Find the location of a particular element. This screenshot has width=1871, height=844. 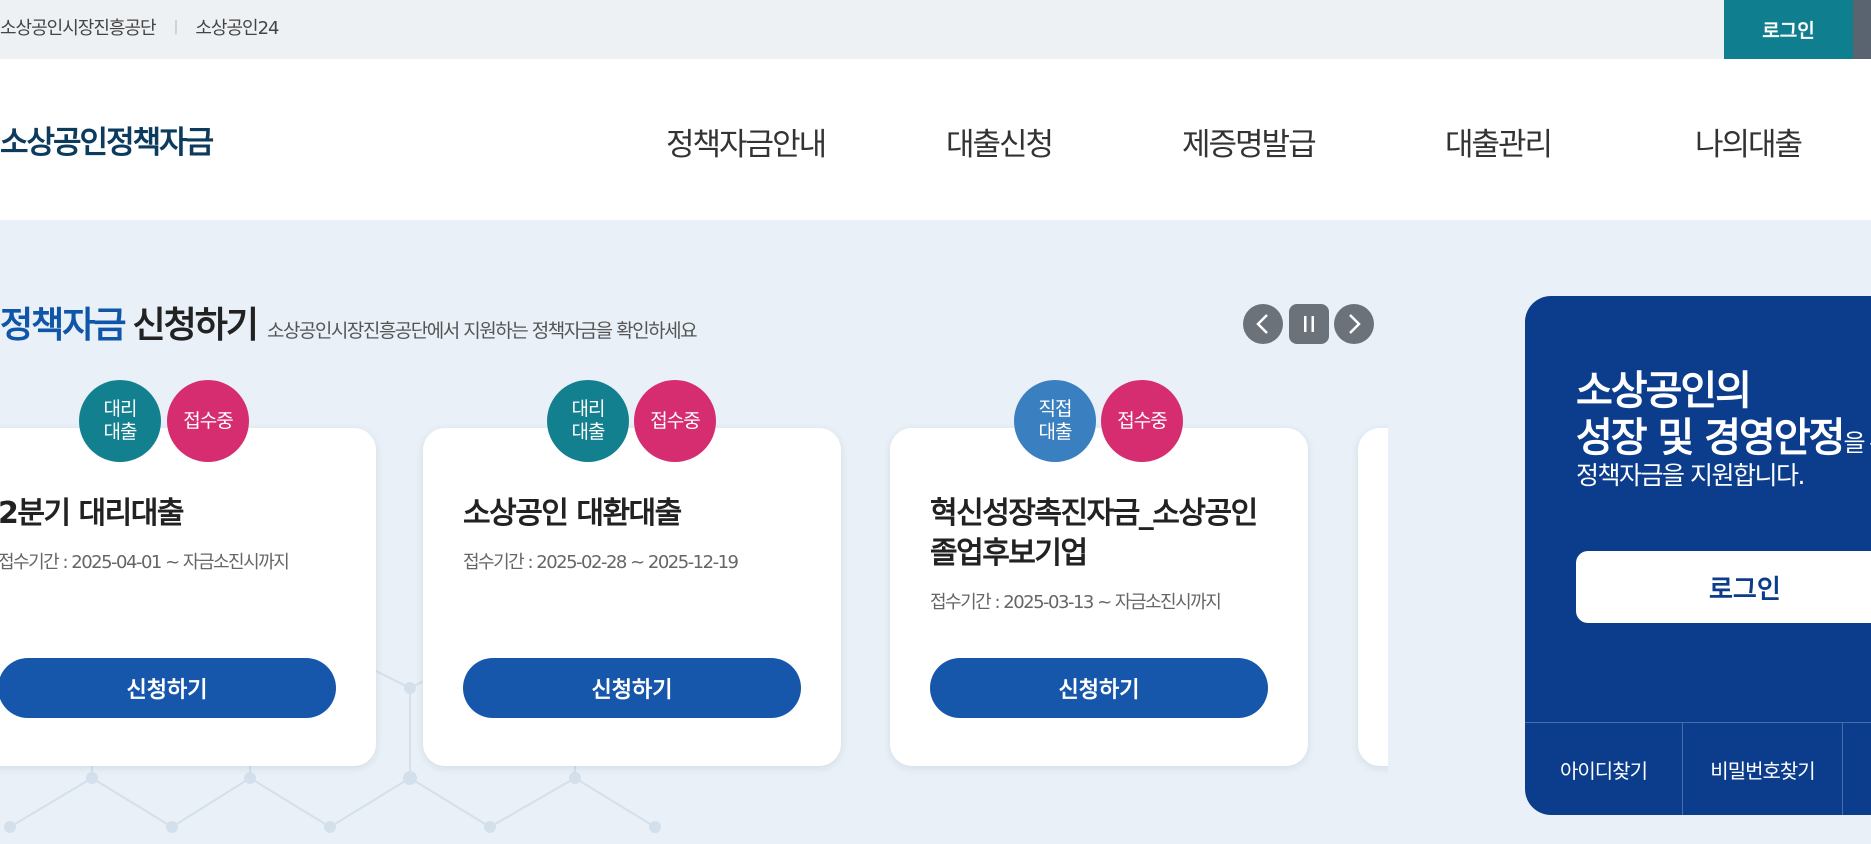

card-title: 소상공인 대환대출 is located at coordinates (572, 513).